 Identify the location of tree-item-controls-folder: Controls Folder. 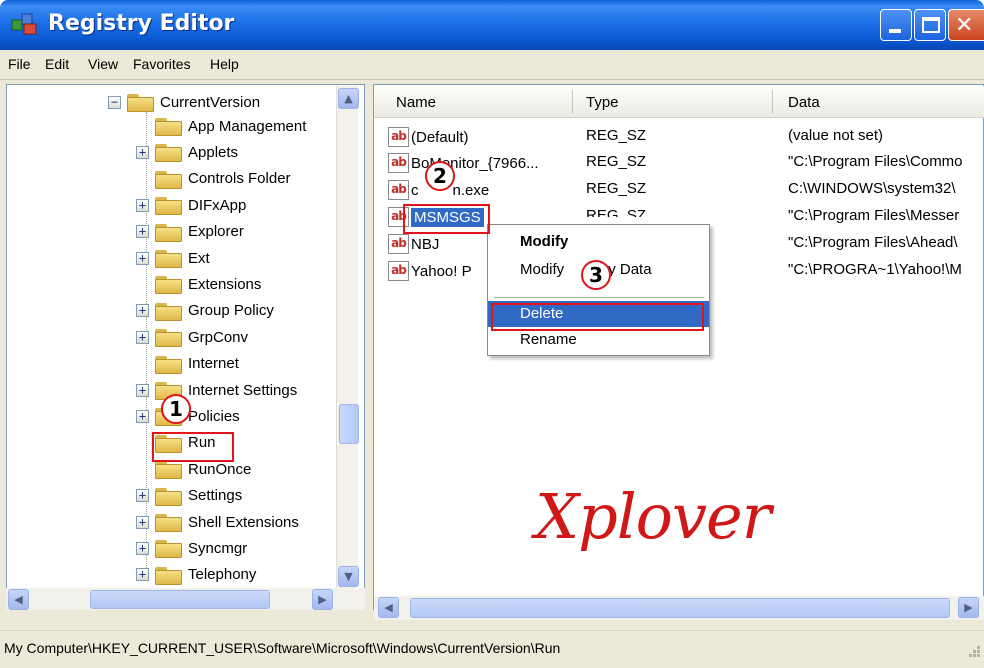
(213, 179).